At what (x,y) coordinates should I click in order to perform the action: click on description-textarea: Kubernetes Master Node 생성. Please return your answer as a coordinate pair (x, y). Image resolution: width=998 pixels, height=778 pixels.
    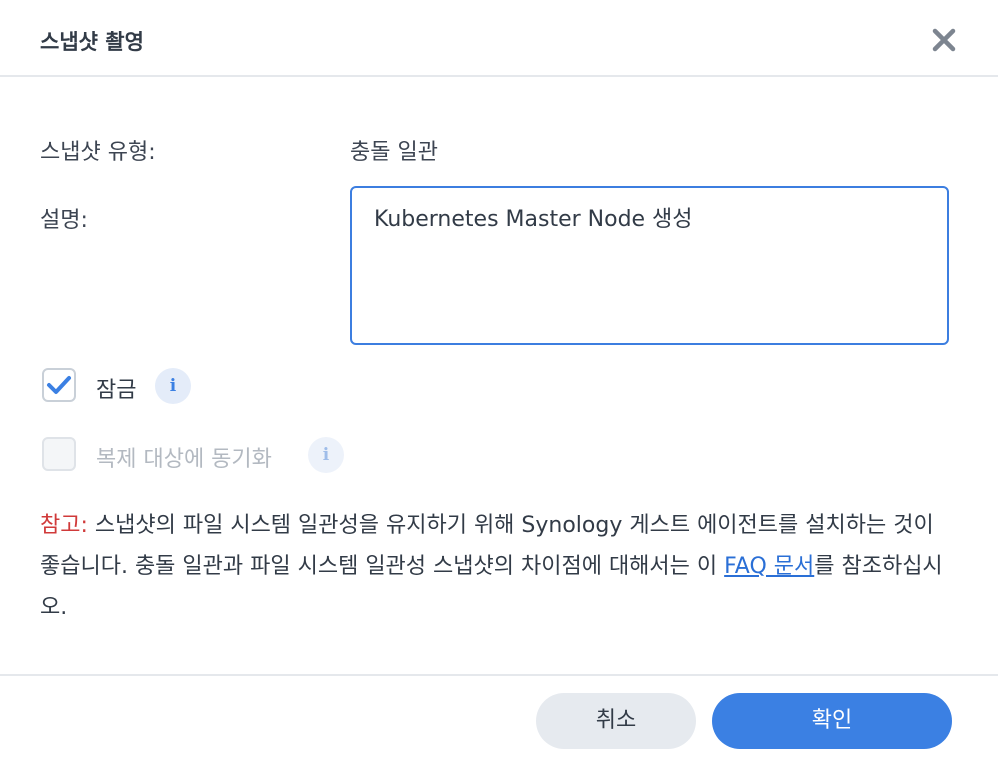
    Looking at the image, I should click on (649, 265).